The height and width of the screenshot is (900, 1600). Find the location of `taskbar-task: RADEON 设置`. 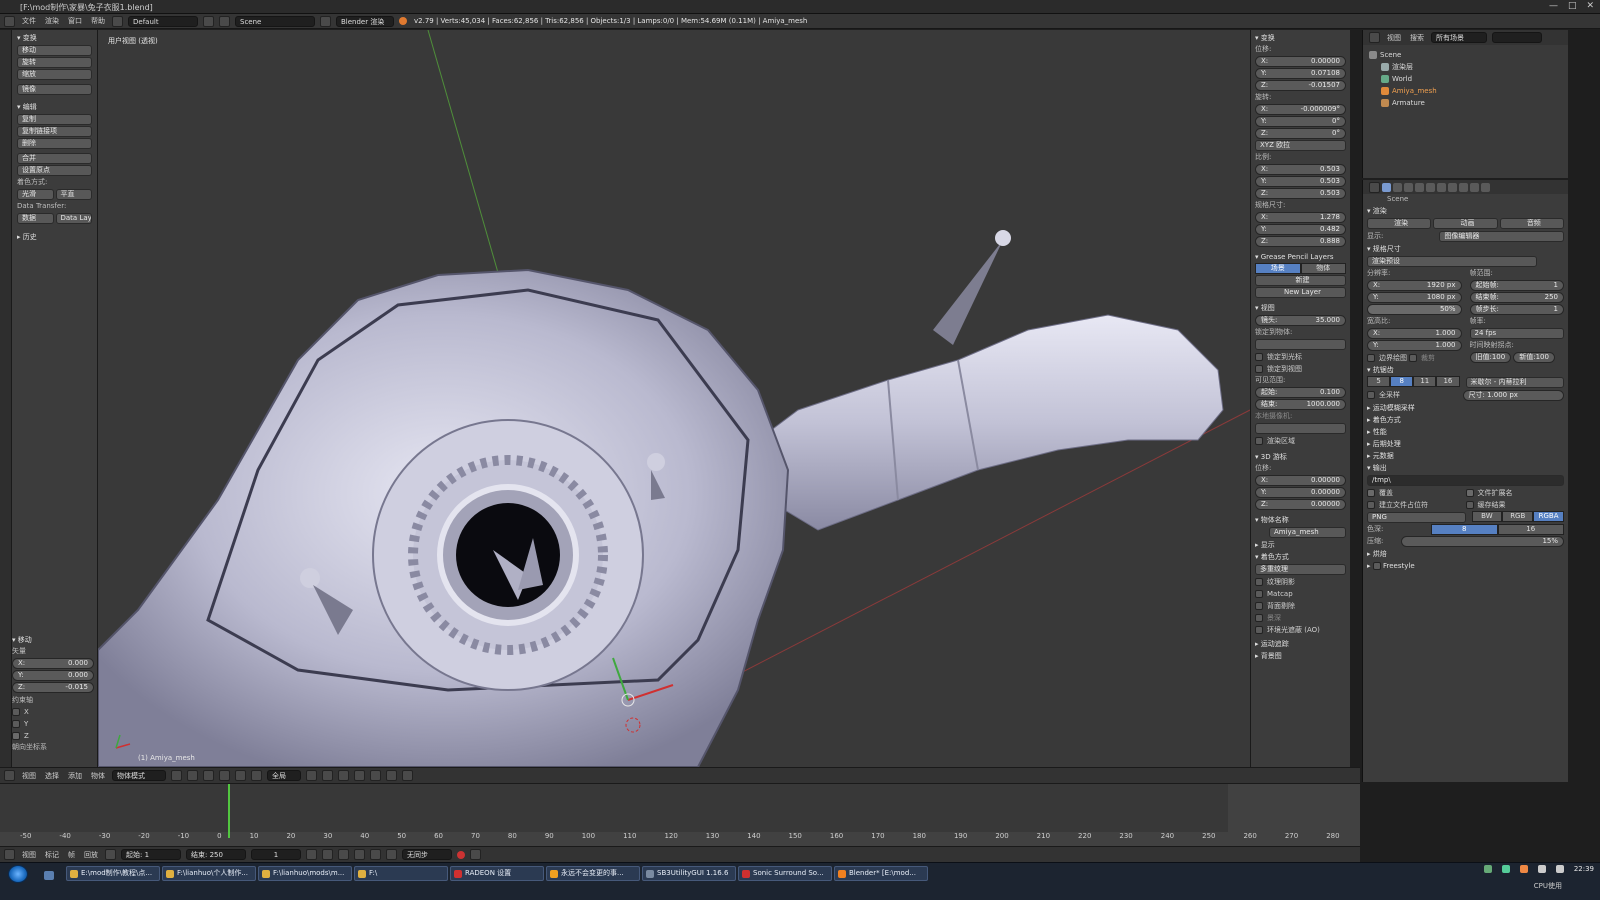

taskbar-task: RADEON 设置 is located at coordinates (497, 873).